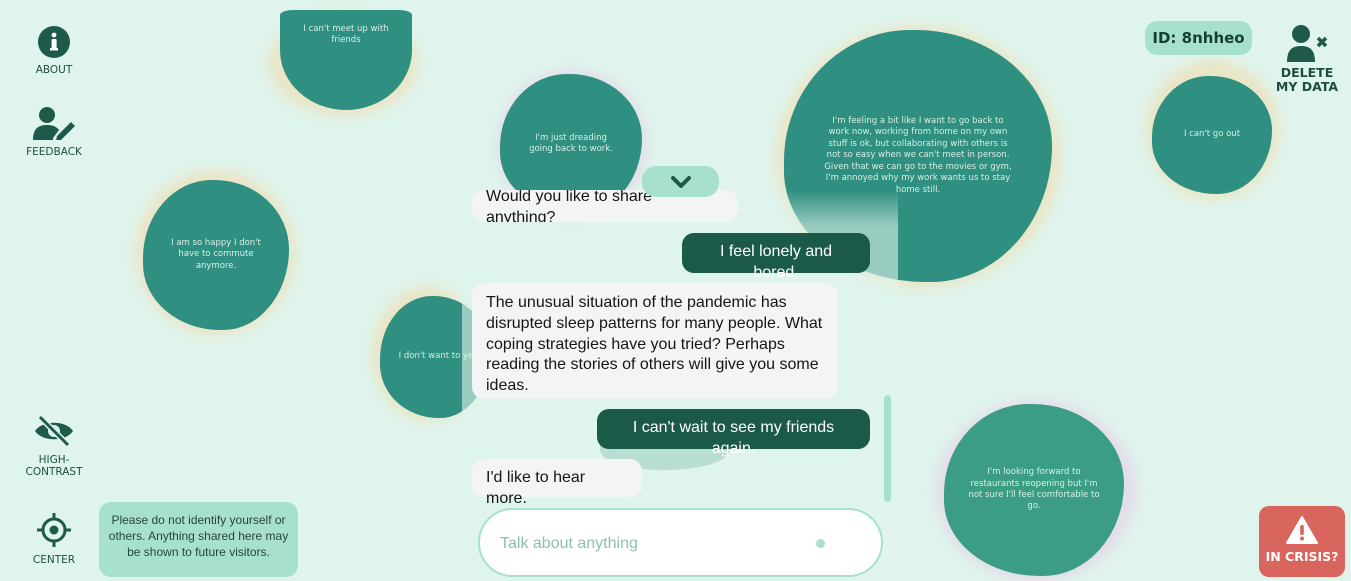 This screenshot has height=581, width=1351. I want to click on story-text: I can't go out, so click(1212, 134).